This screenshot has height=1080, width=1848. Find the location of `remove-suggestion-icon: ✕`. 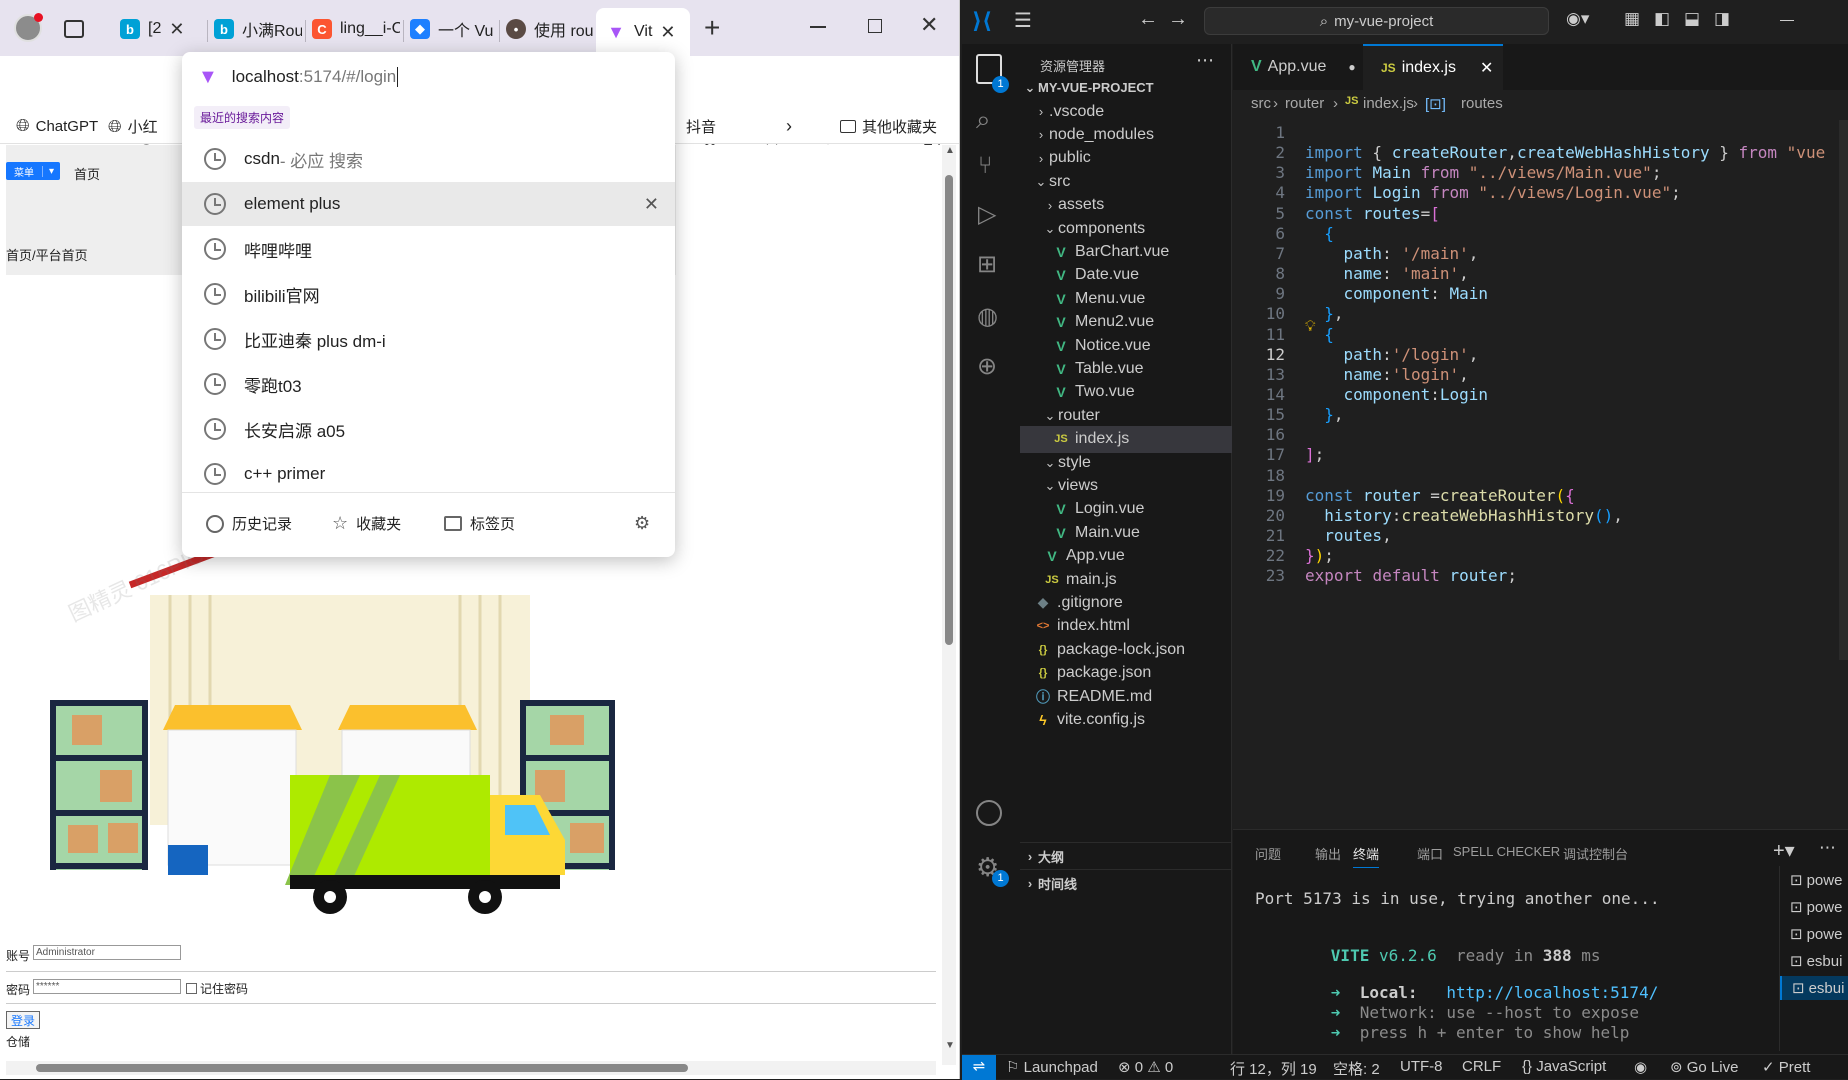

remove-suggestion-icon: ✕ is located at coordinates (651, 204).